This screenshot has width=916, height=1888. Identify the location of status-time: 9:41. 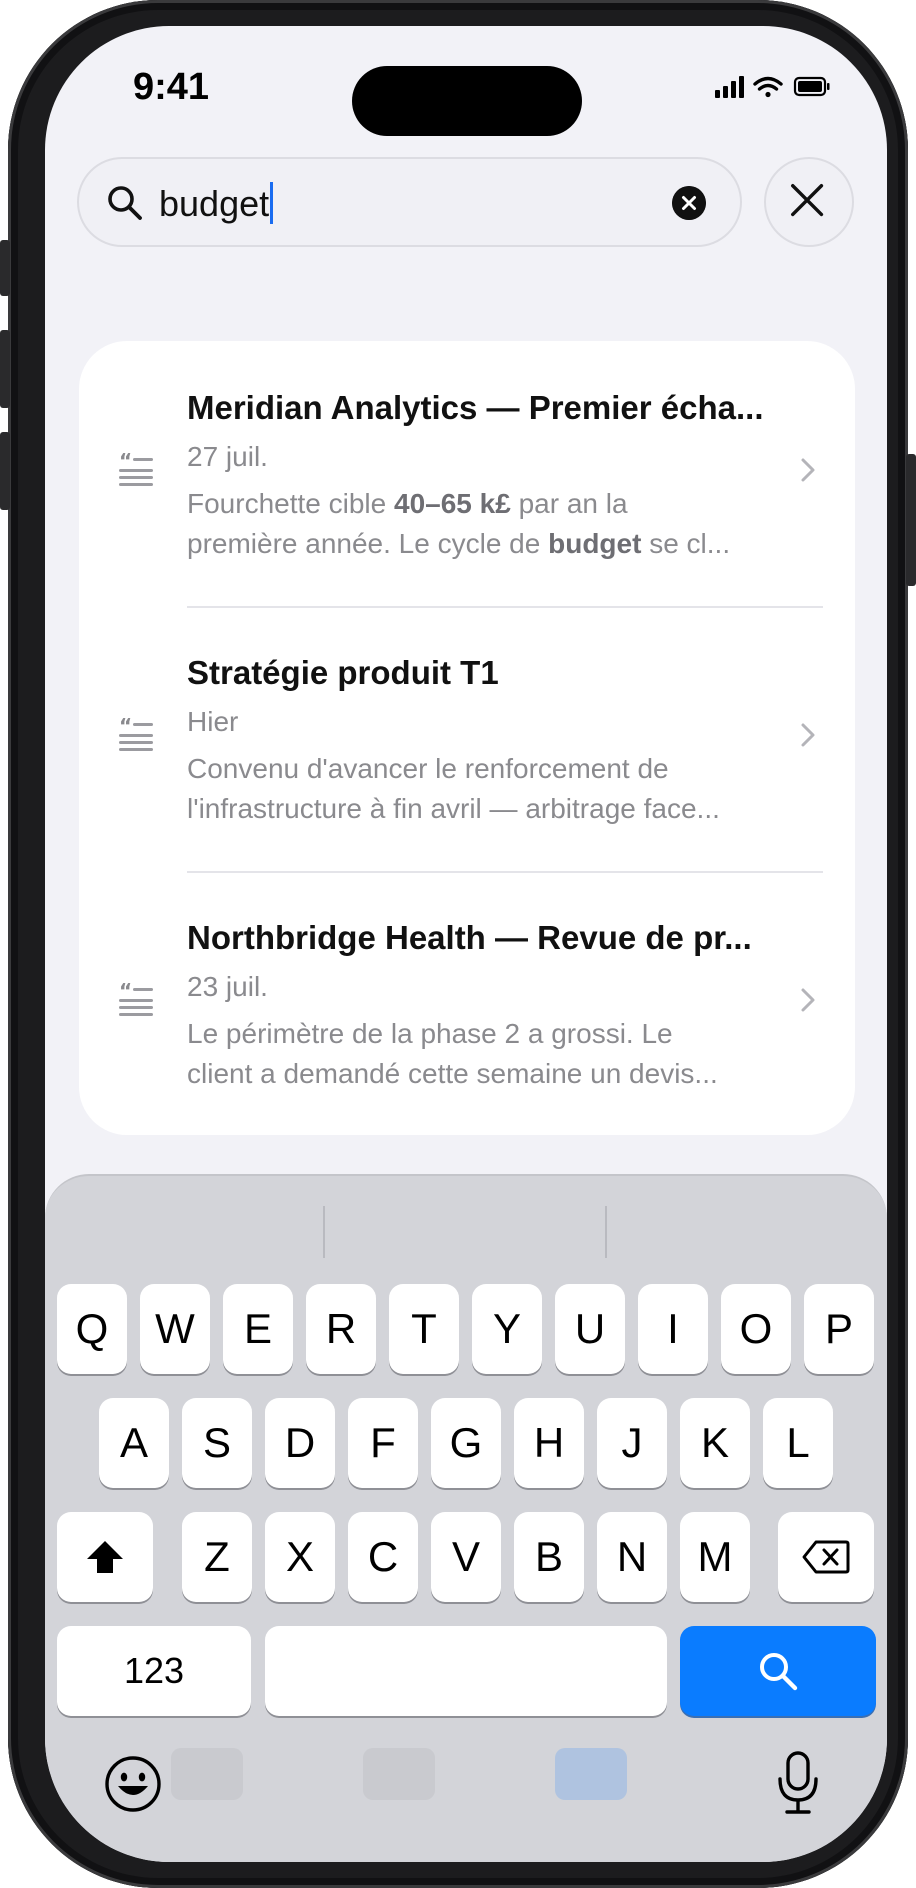
(171, 87).